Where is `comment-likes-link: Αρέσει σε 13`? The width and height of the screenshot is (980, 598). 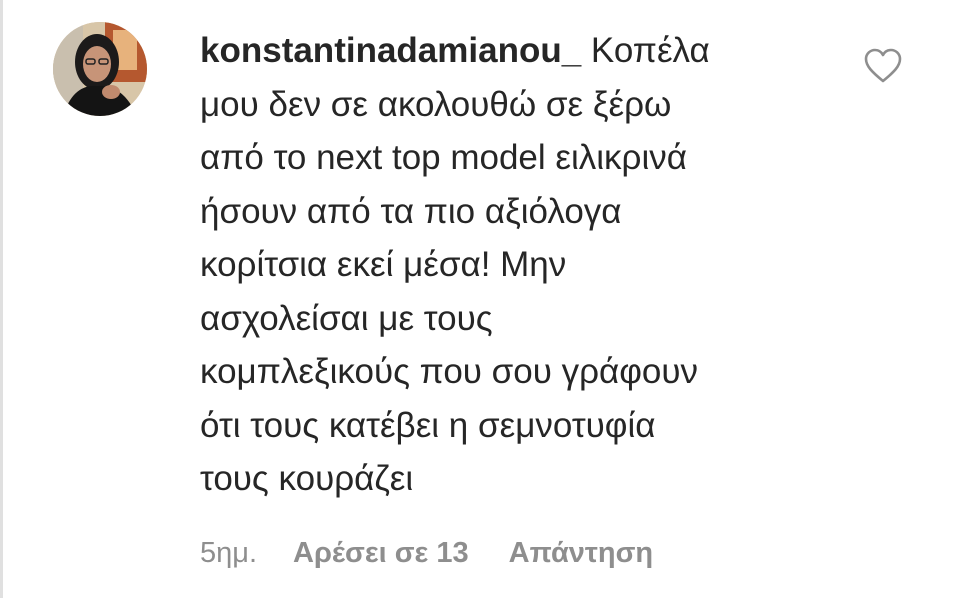
comment-likes-link: Αρέσει σε 13 is located at coordinates (381, 553).